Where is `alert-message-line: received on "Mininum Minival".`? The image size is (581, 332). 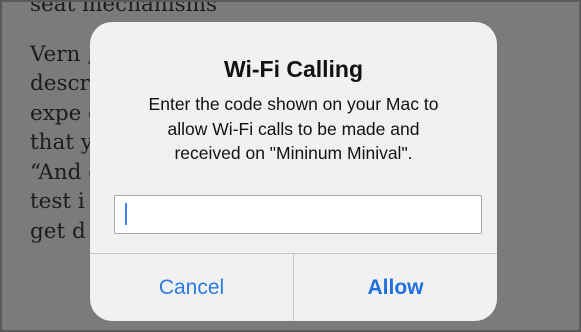 alert-message-line: received on "Mininum Minival". is located at coordinates (293, 153).